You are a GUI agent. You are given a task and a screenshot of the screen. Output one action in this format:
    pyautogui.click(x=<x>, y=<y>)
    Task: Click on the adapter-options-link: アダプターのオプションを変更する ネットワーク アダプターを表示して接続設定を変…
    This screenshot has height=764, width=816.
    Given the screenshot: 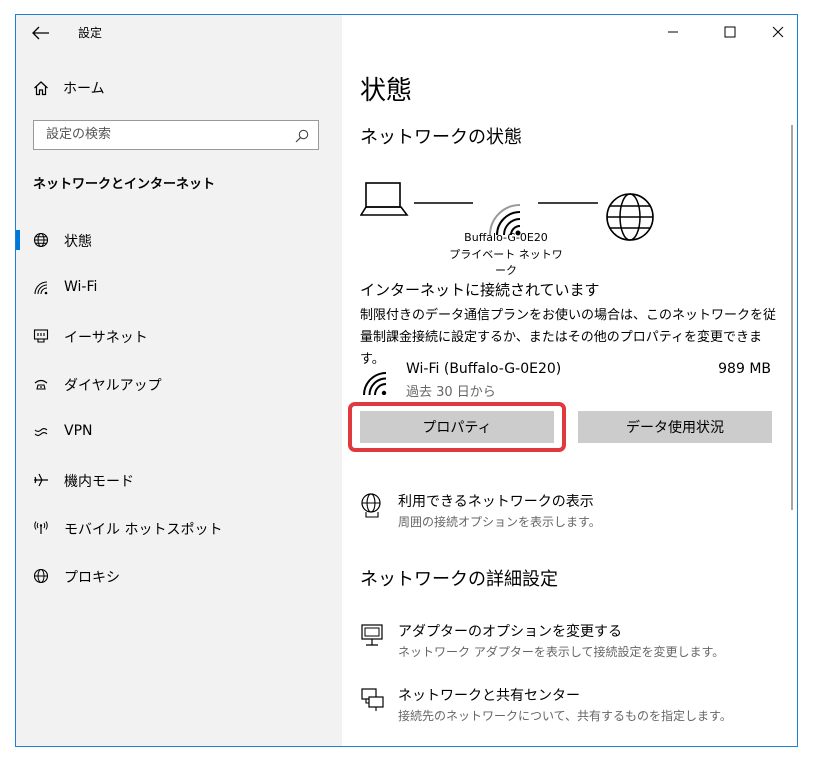 What is the action you would take?
    pyautogui.click(x=570, y=643)
    